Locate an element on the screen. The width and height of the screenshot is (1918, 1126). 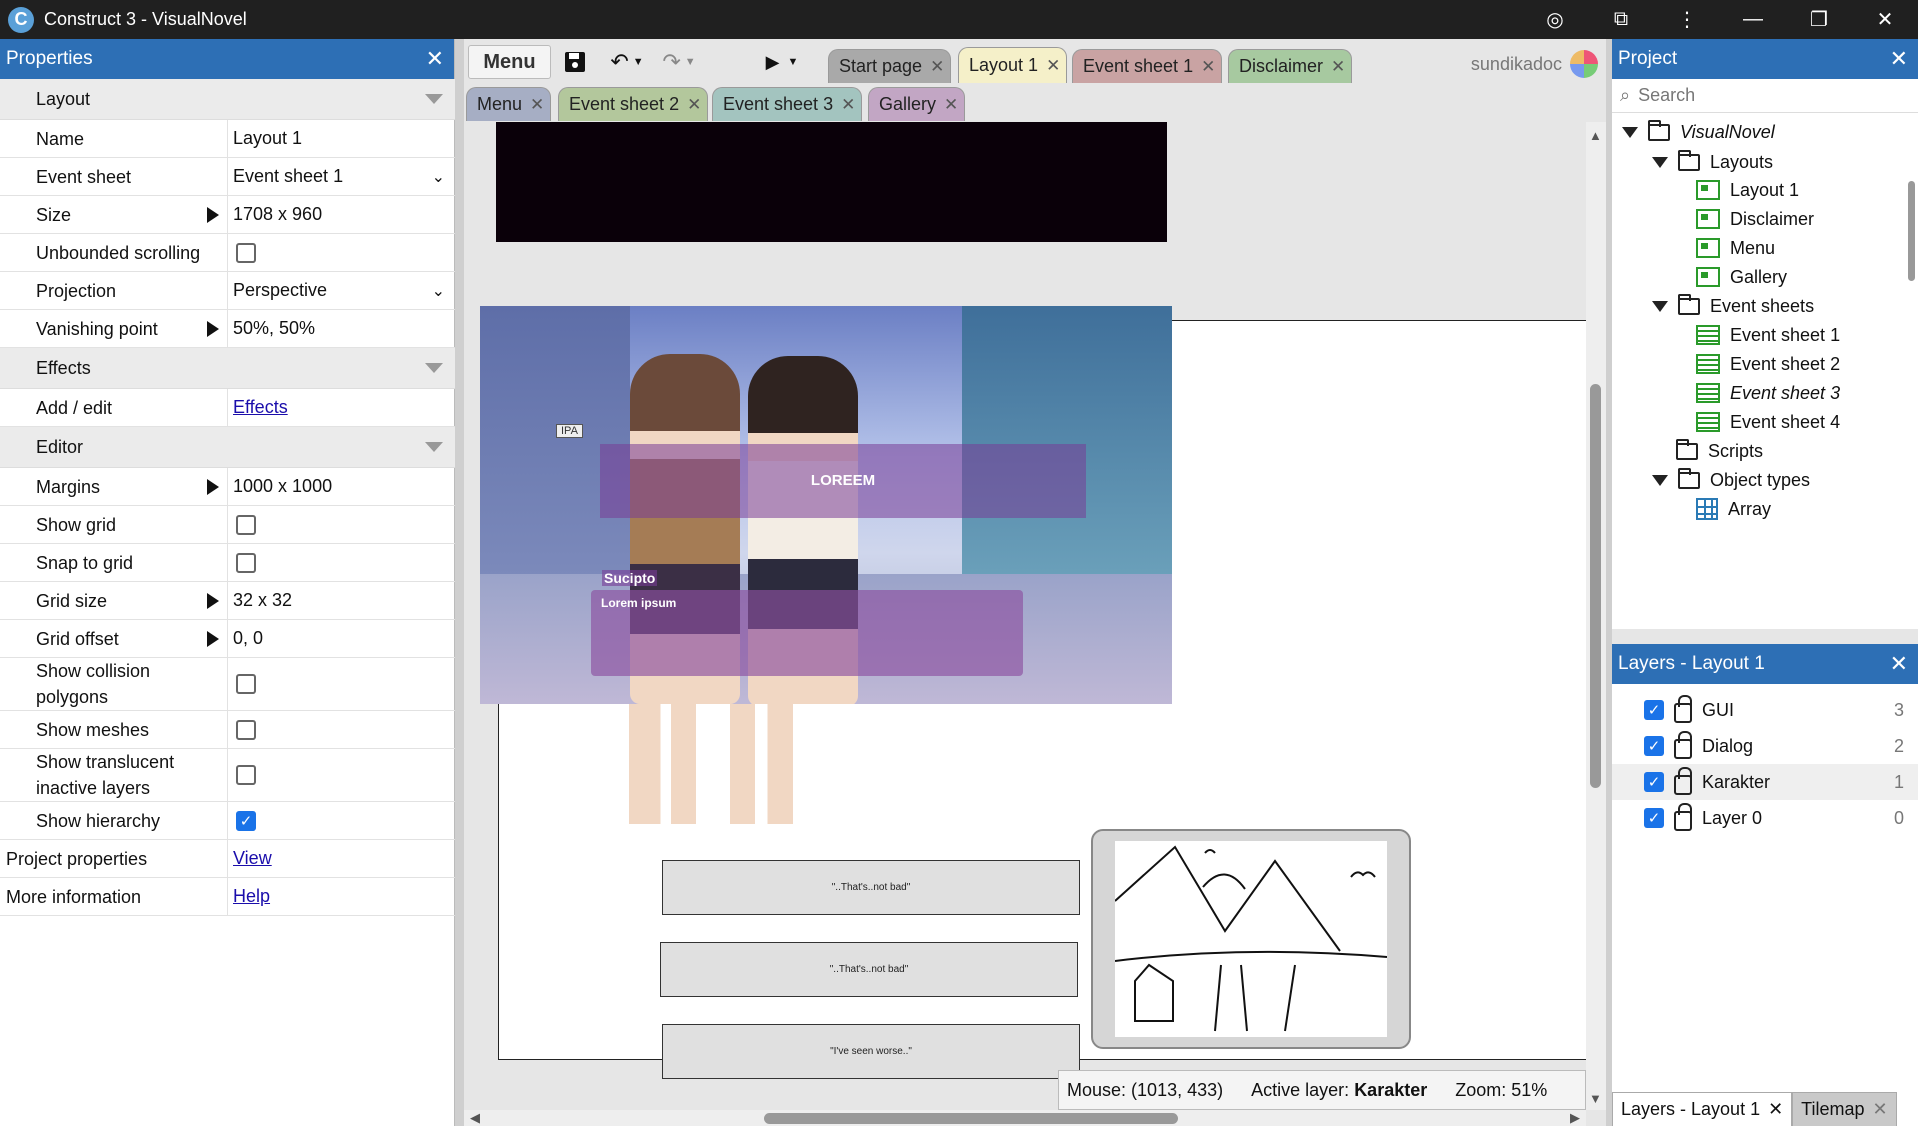
addons-icon: ⧉ is located at coordinates (1621, 19).